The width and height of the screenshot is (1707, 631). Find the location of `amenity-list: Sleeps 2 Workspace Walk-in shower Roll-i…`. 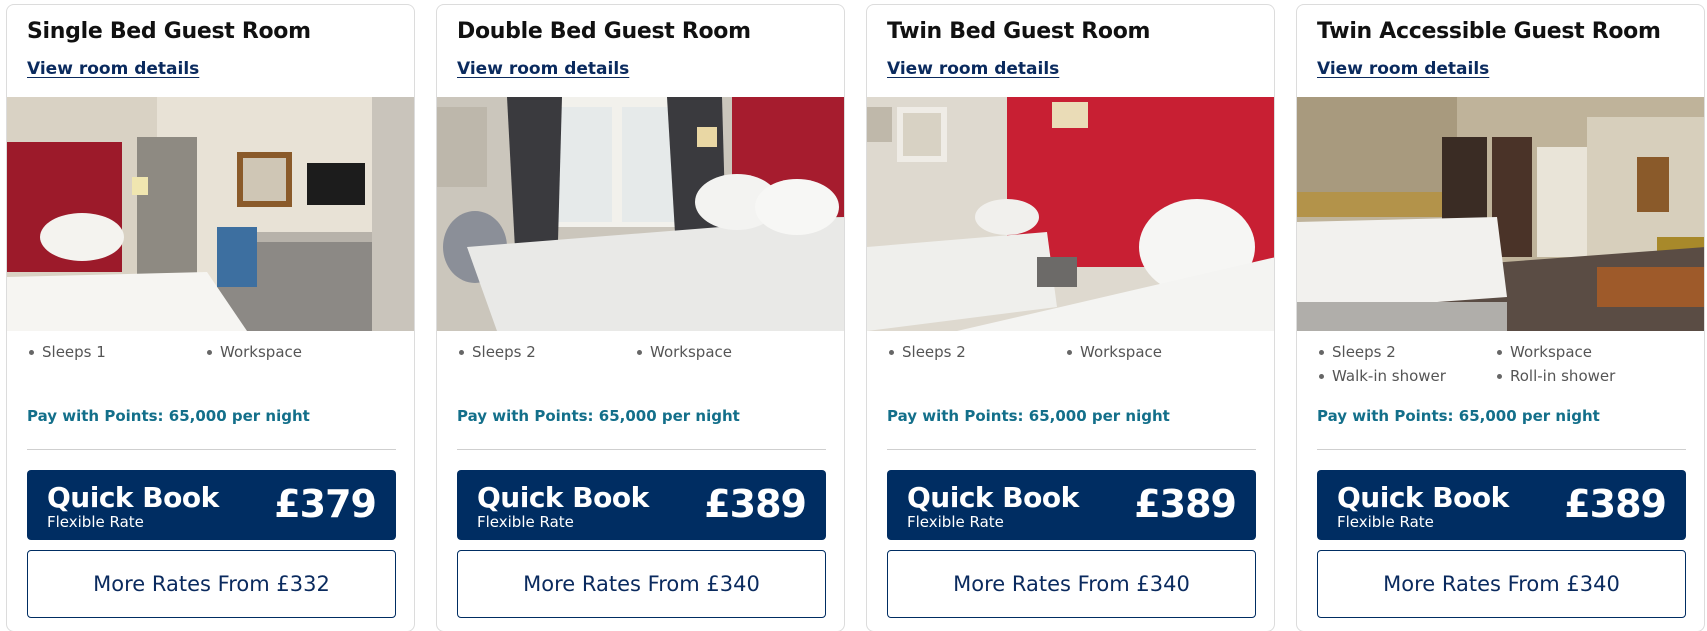

amenity-list: Sleeps 2 Workspace Walk-in shower Roll-i… is located at coordinates (1502, 364).